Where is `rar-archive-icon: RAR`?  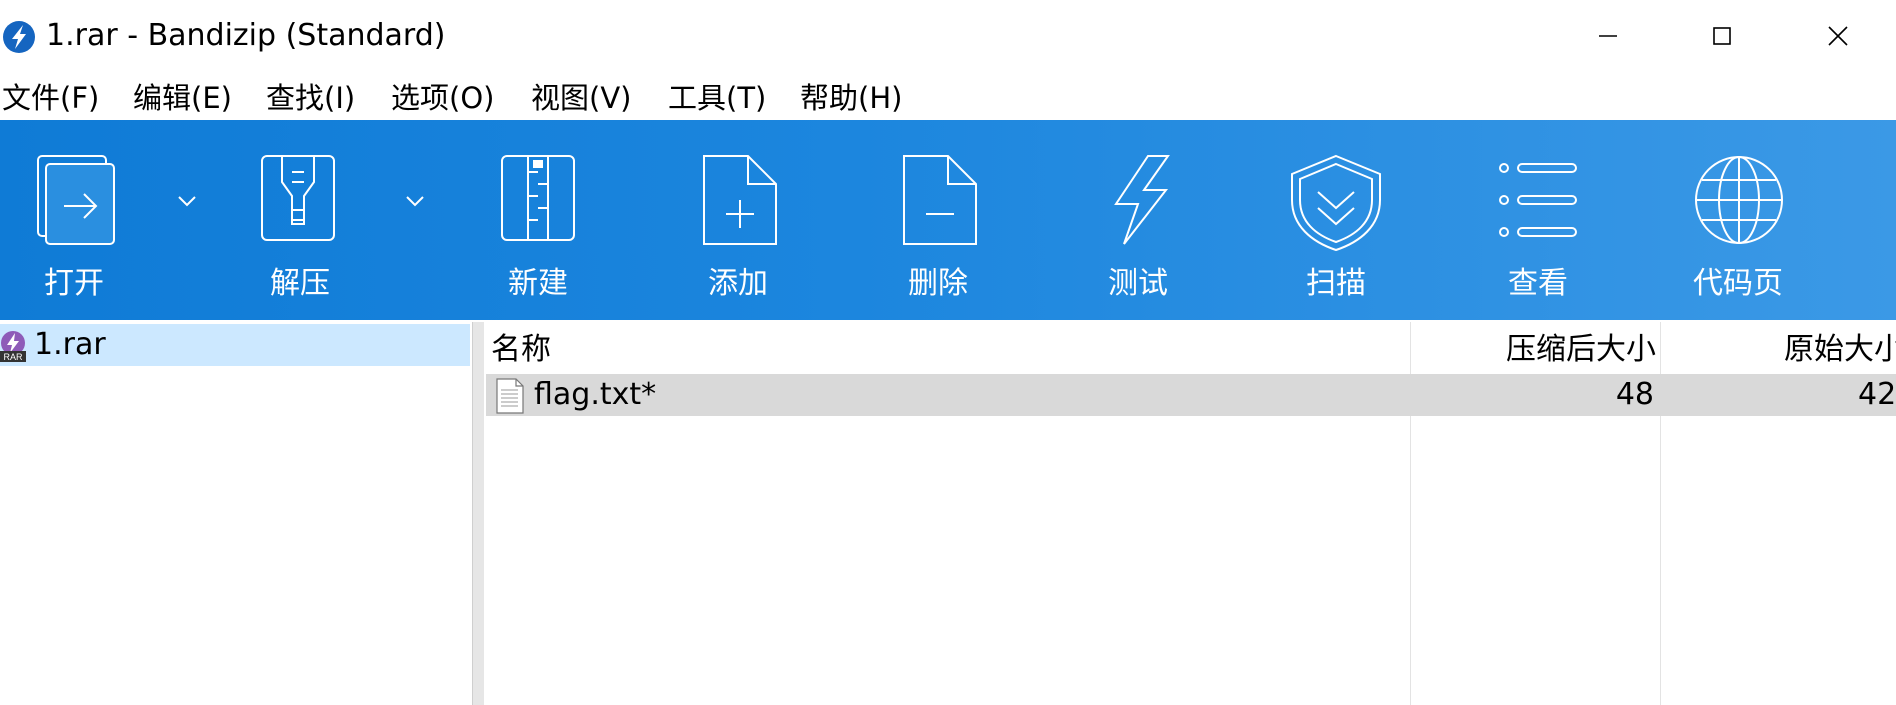
rar-archive-icon: RAR is located at coordinates (13, 346).